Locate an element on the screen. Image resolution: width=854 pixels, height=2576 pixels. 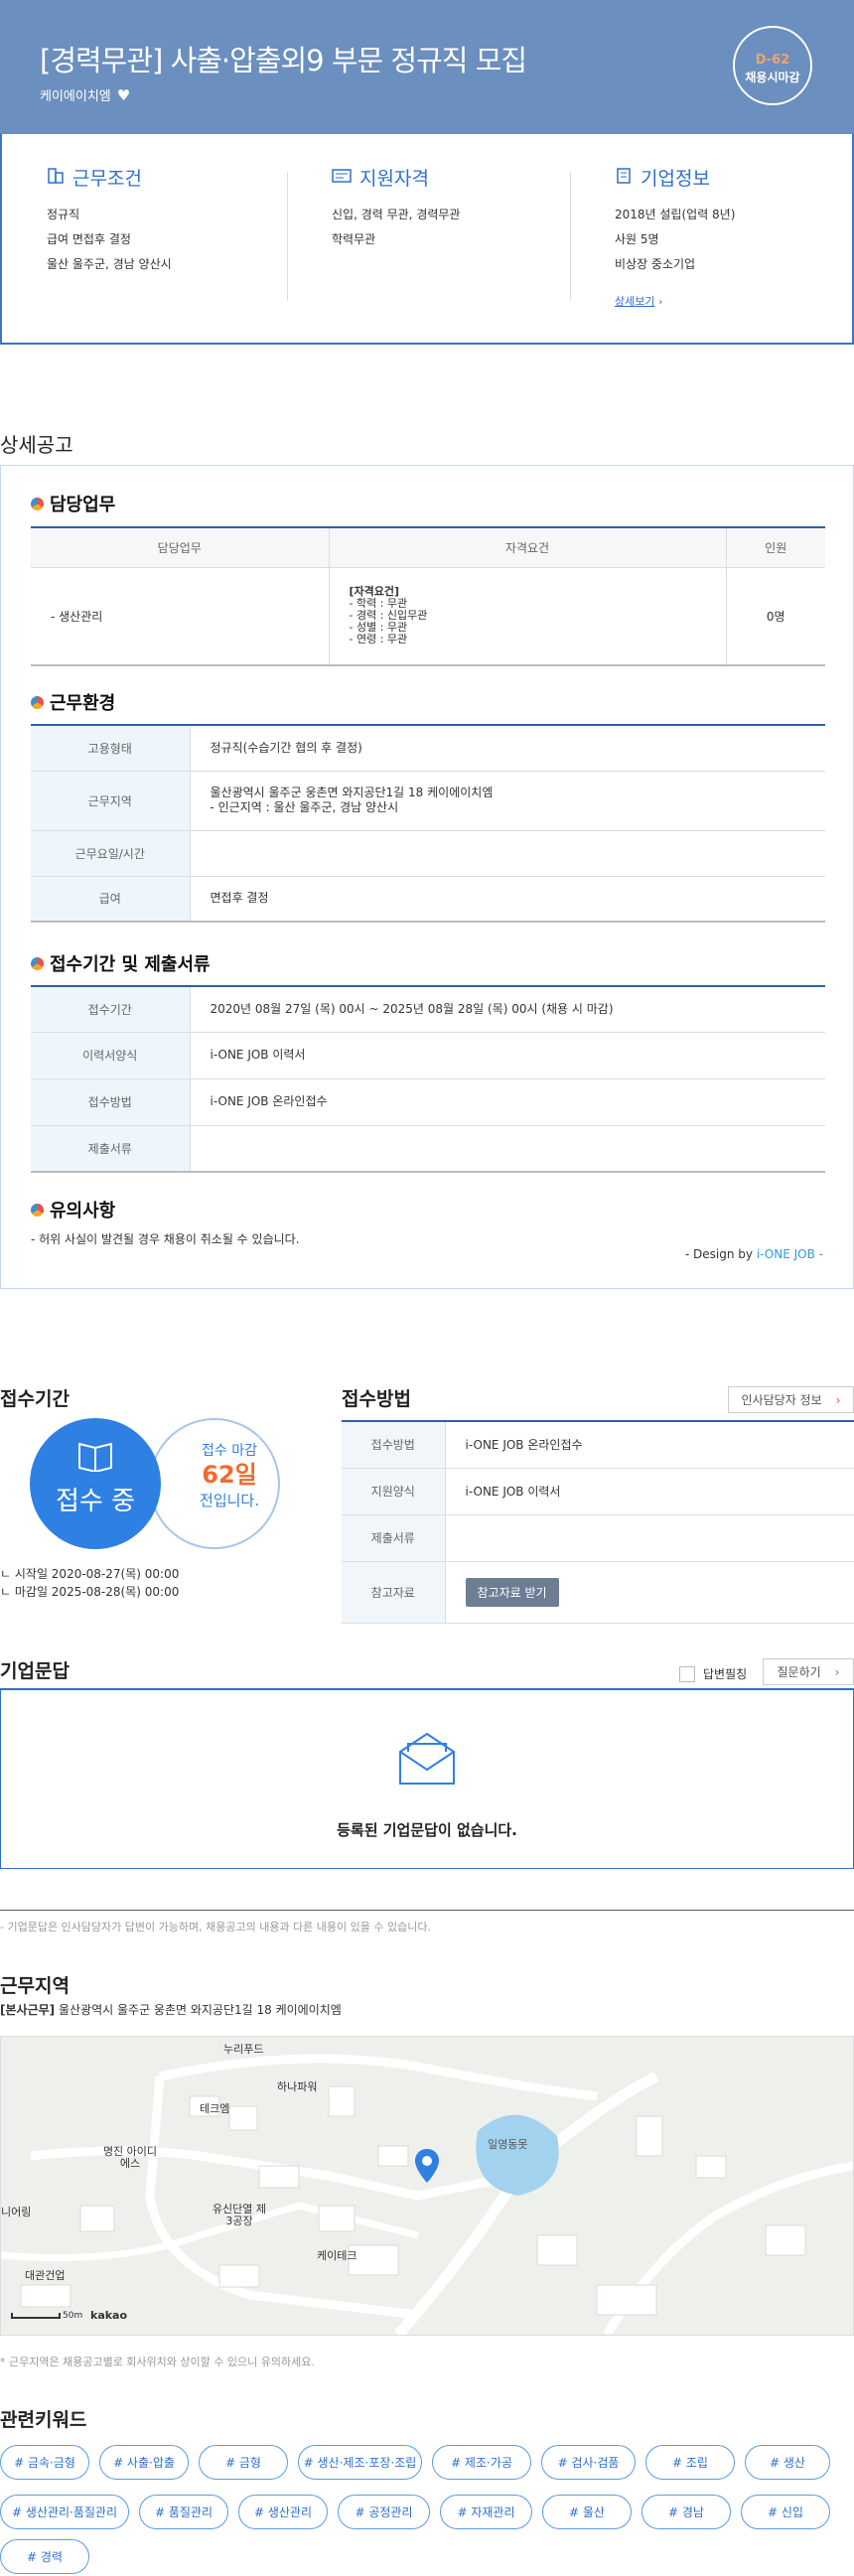
env-label: 급여 is located at coordinates (110, 900).